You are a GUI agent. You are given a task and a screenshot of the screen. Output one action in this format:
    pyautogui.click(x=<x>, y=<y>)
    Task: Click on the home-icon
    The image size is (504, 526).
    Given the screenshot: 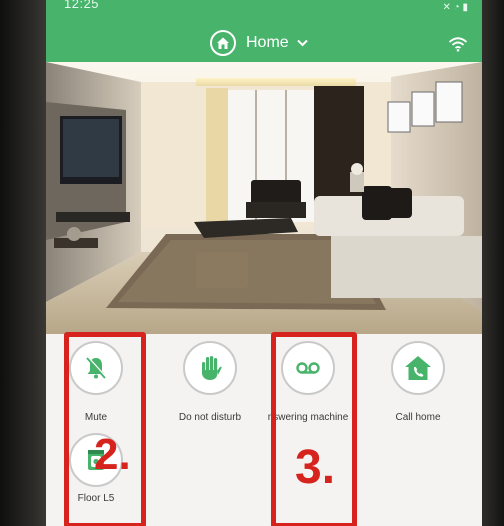 What is the action you would take?
    pyautogui.click(x=223, y=43)
    